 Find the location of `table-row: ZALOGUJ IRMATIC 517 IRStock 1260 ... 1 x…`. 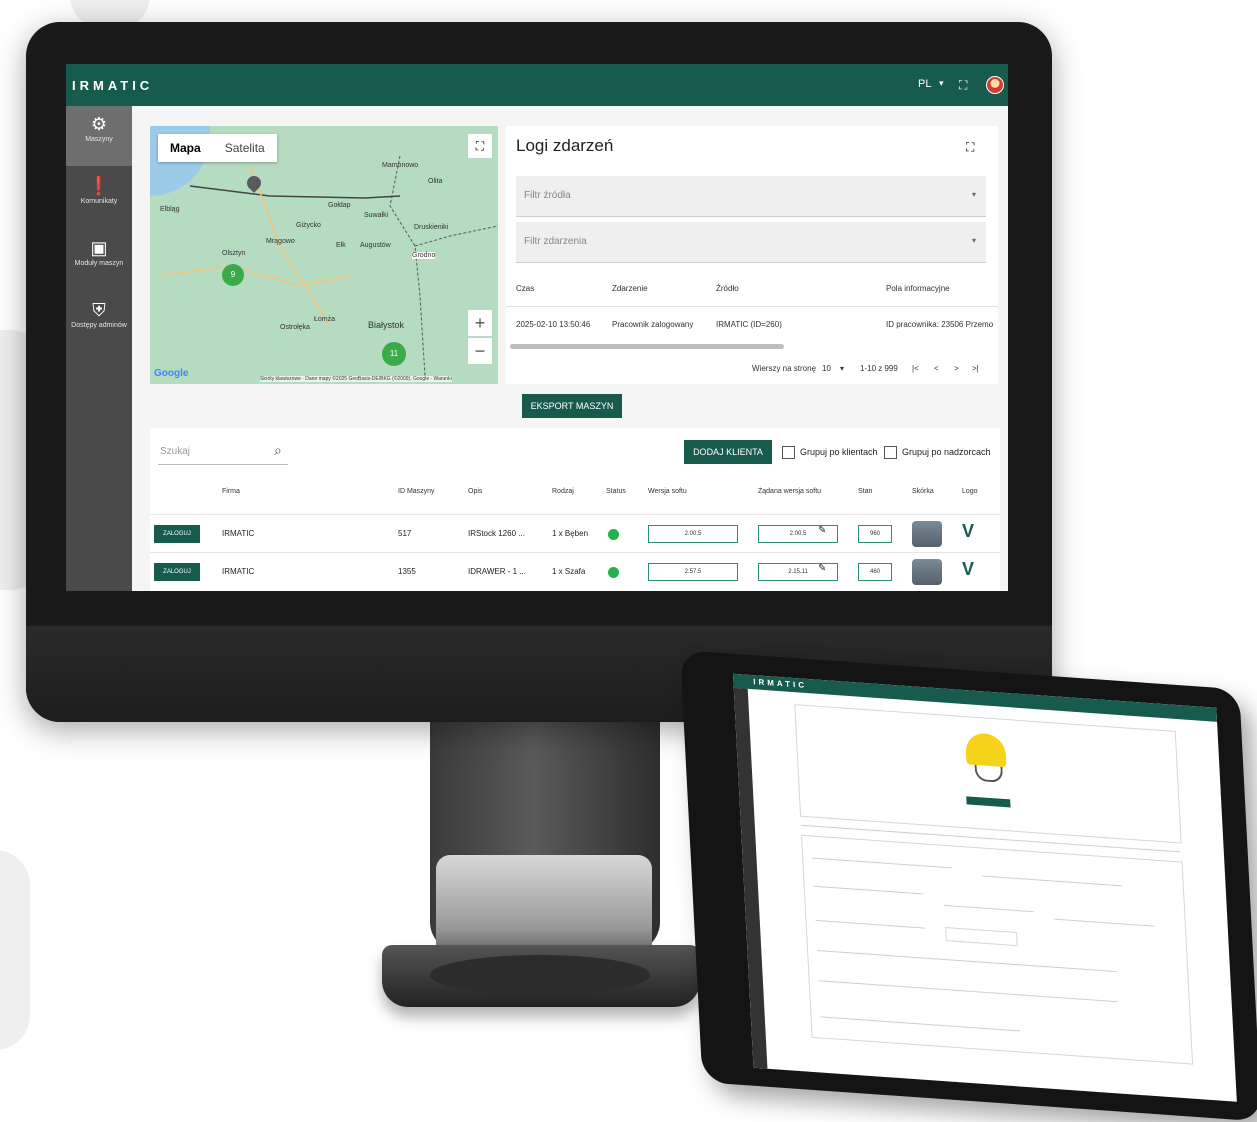

table-row: ZALOGUJ IRMATIC 517 IRStock 1260 ... 1 x… is located at coordinates (575, 533).